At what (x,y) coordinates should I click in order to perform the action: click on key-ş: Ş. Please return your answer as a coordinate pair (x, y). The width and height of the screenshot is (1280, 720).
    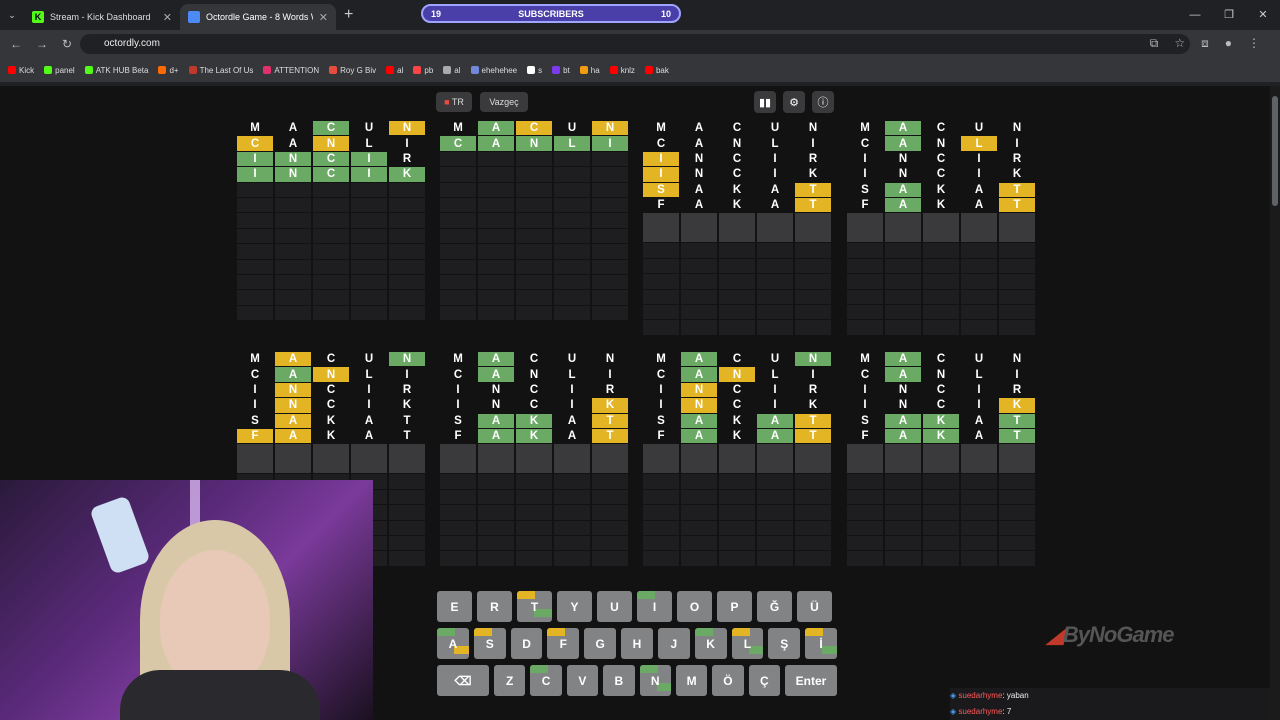
    Looking at the image, I should click on (784, 643).